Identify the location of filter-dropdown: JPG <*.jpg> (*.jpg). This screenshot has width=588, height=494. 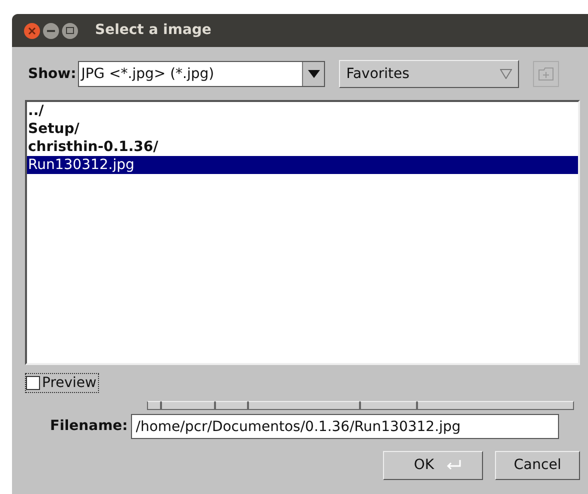
(202, 74).